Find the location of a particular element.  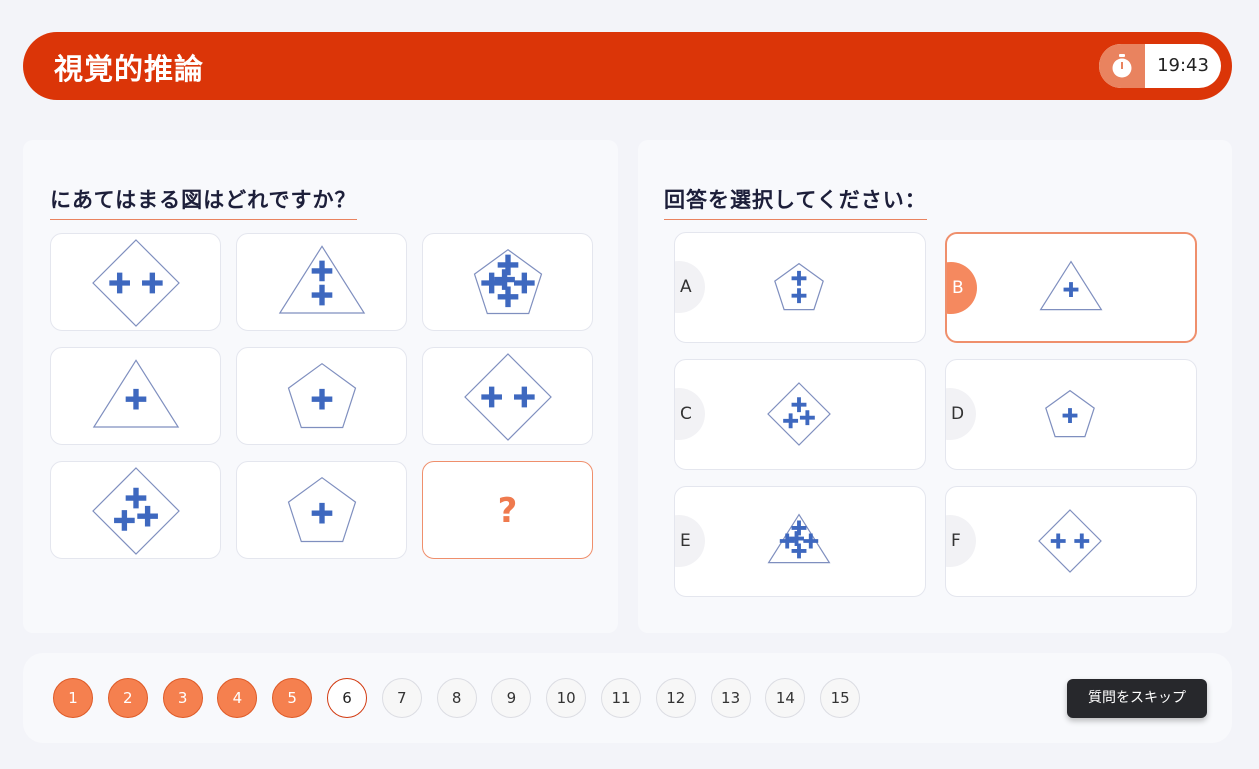

footer-bar: 1 2 3 4 5 6 7 8 9 10 11 12 13 14 15 質問をスキップ is located at coordinates (627, 698).